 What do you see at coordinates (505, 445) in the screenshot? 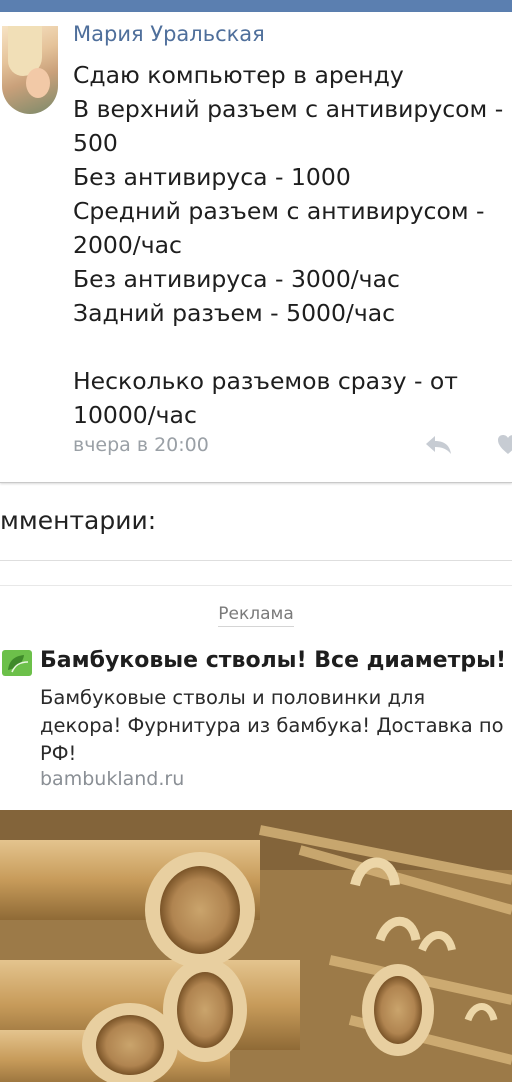
I see `heart-icon` at bounding box center [505, 445].